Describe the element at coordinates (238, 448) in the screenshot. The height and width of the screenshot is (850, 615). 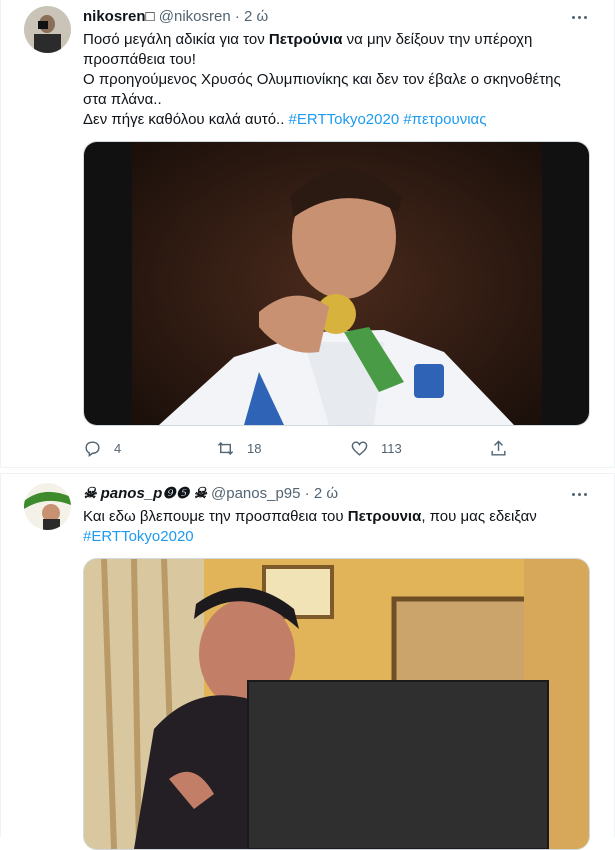
I see `retweet-button: 18` at that location.